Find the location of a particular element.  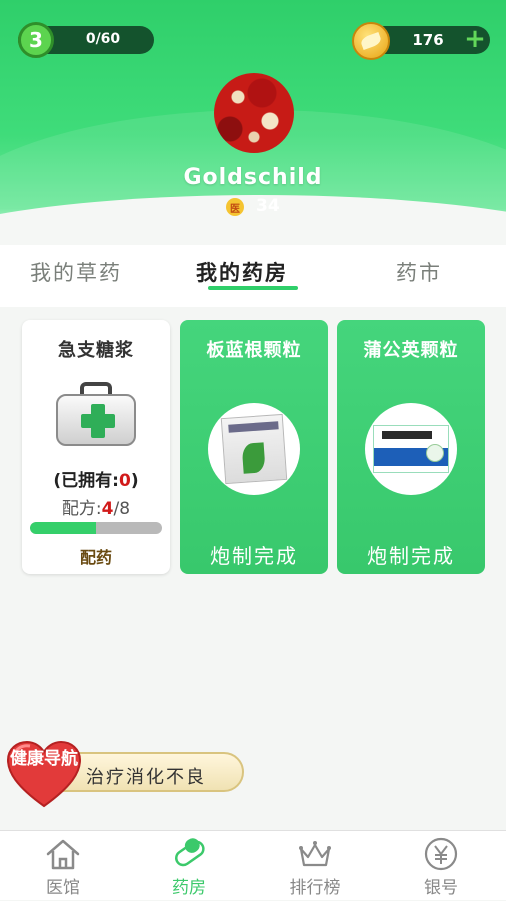

medicine-card-banlangen: 板蓝根颗粒 炮制完成 is located at coordinates (254, 447).